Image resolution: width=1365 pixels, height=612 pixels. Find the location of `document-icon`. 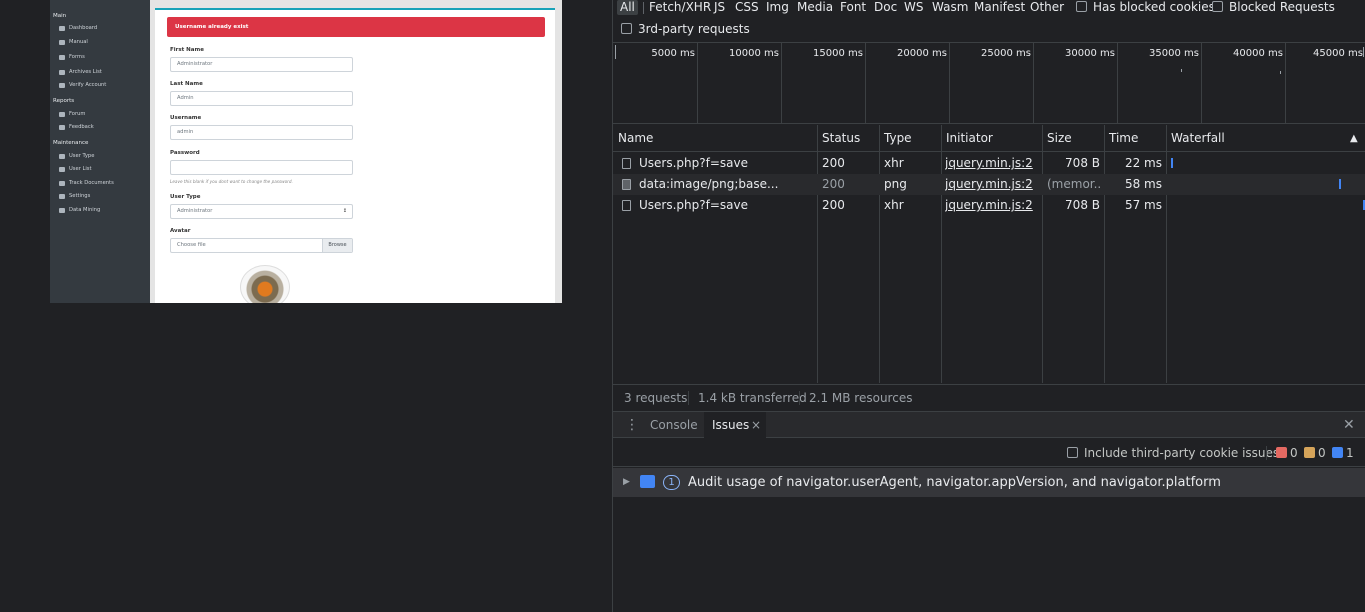

document-icon is located at coordinates (626, 163).